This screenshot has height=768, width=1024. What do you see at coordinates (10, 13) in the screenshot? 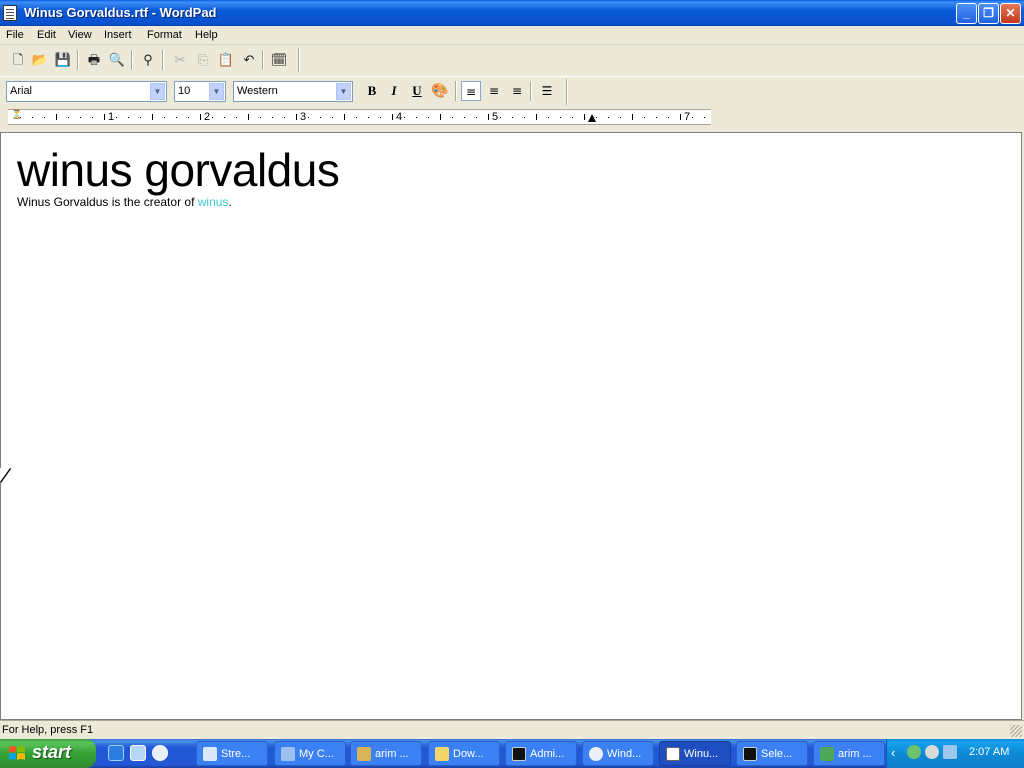
I see `wordpad-app-icon` at bounding box center [10, 13].